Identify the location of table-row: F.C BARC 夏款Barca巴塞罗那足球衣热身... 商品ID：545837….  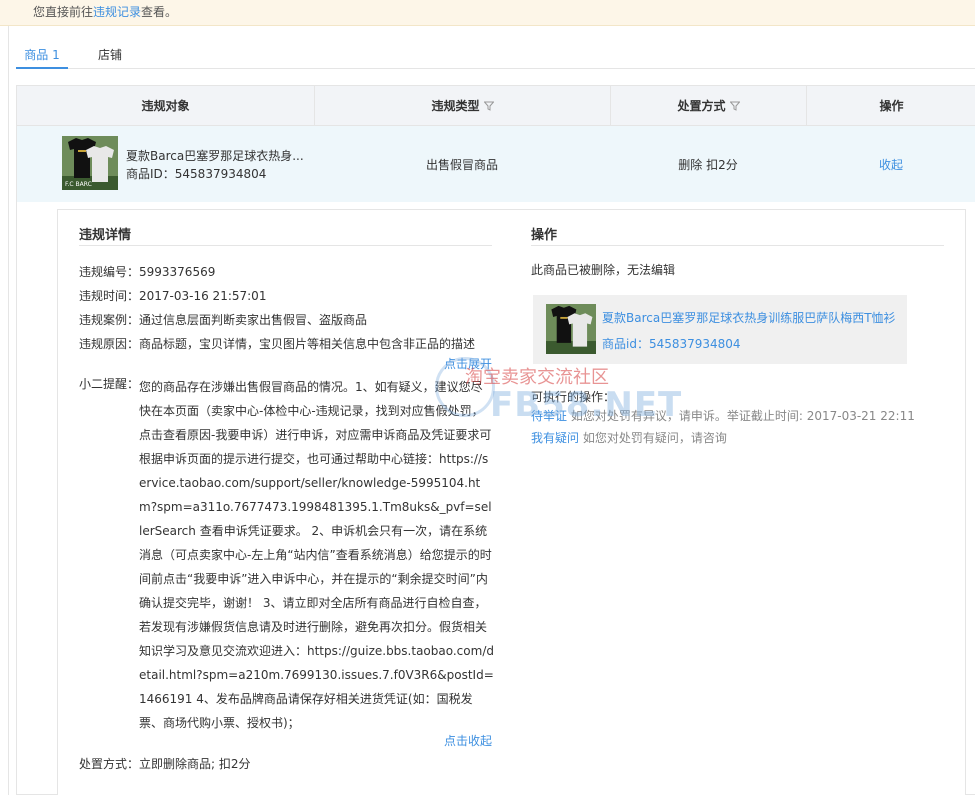
(496, 164).